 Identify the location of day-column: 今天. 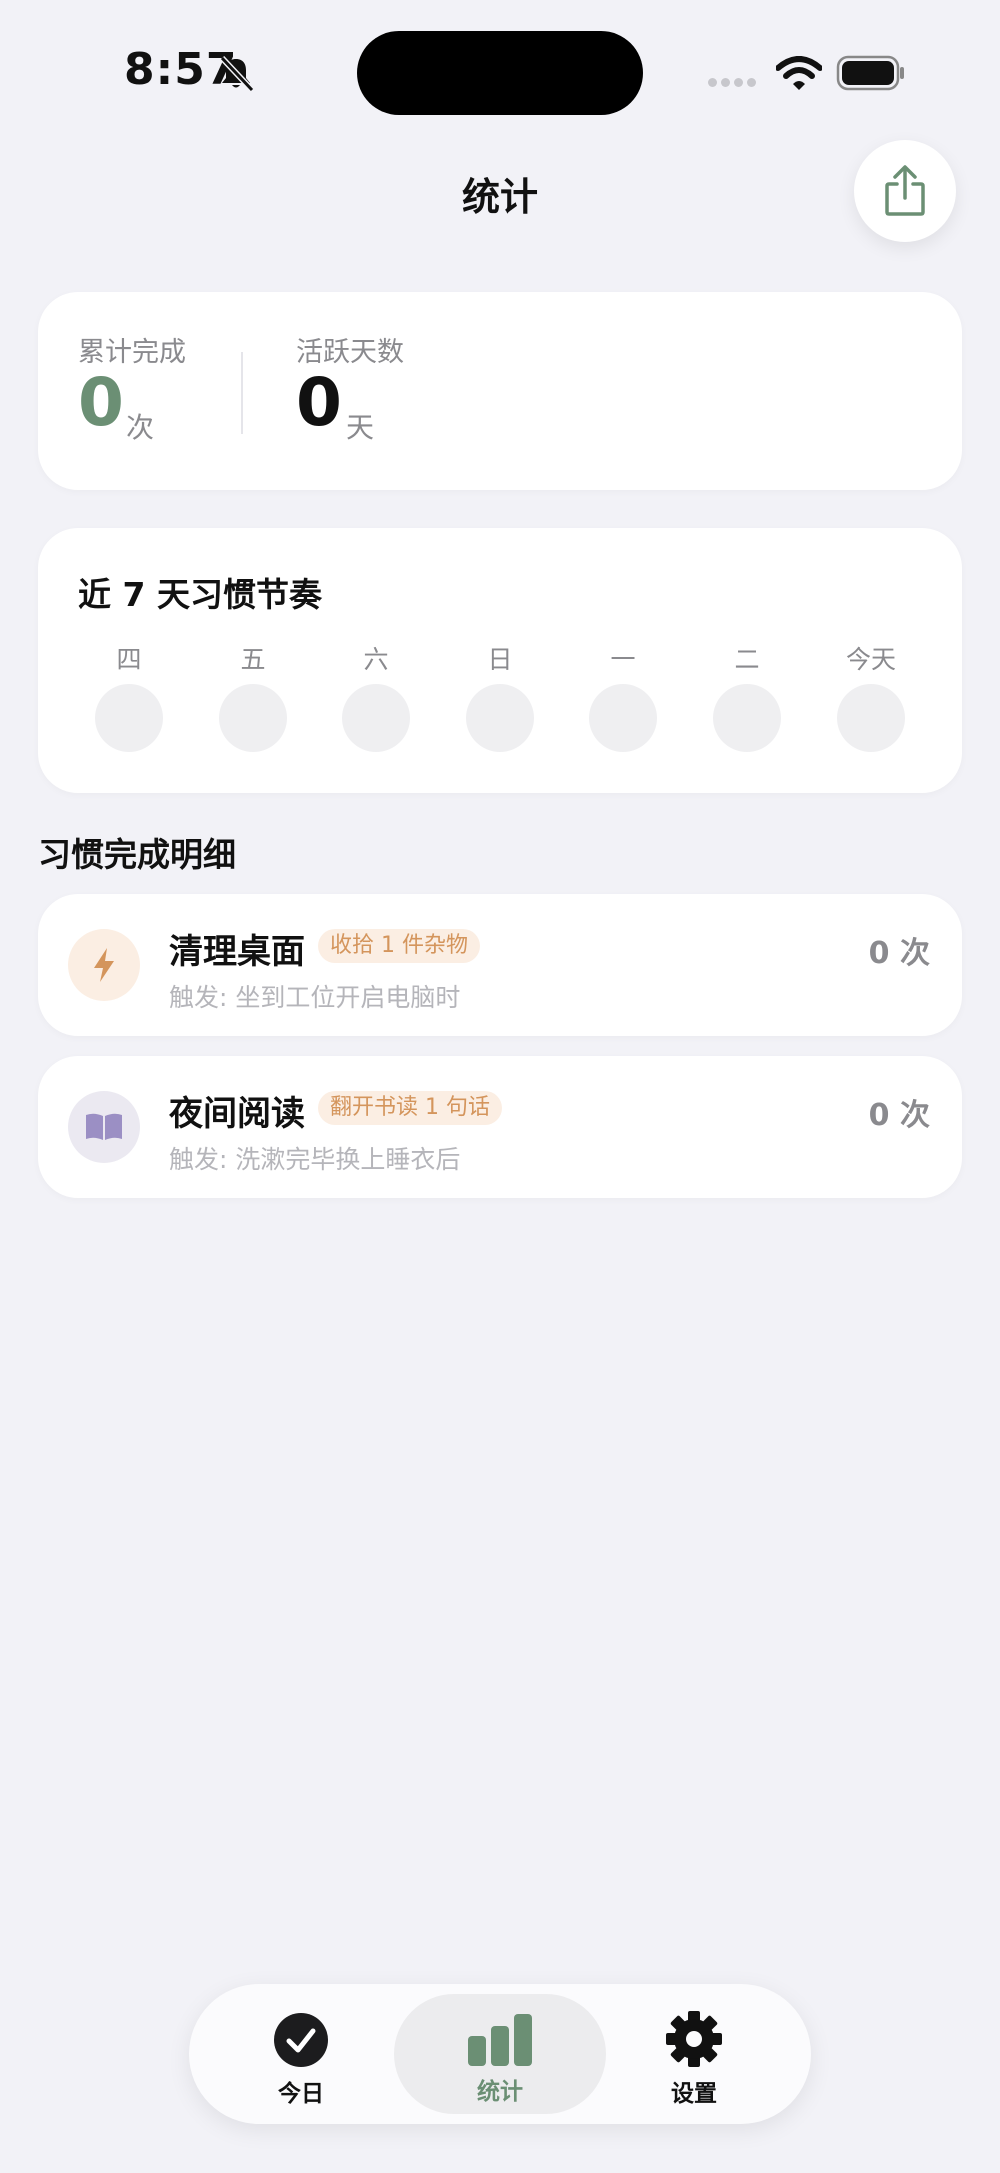
(871, 696).